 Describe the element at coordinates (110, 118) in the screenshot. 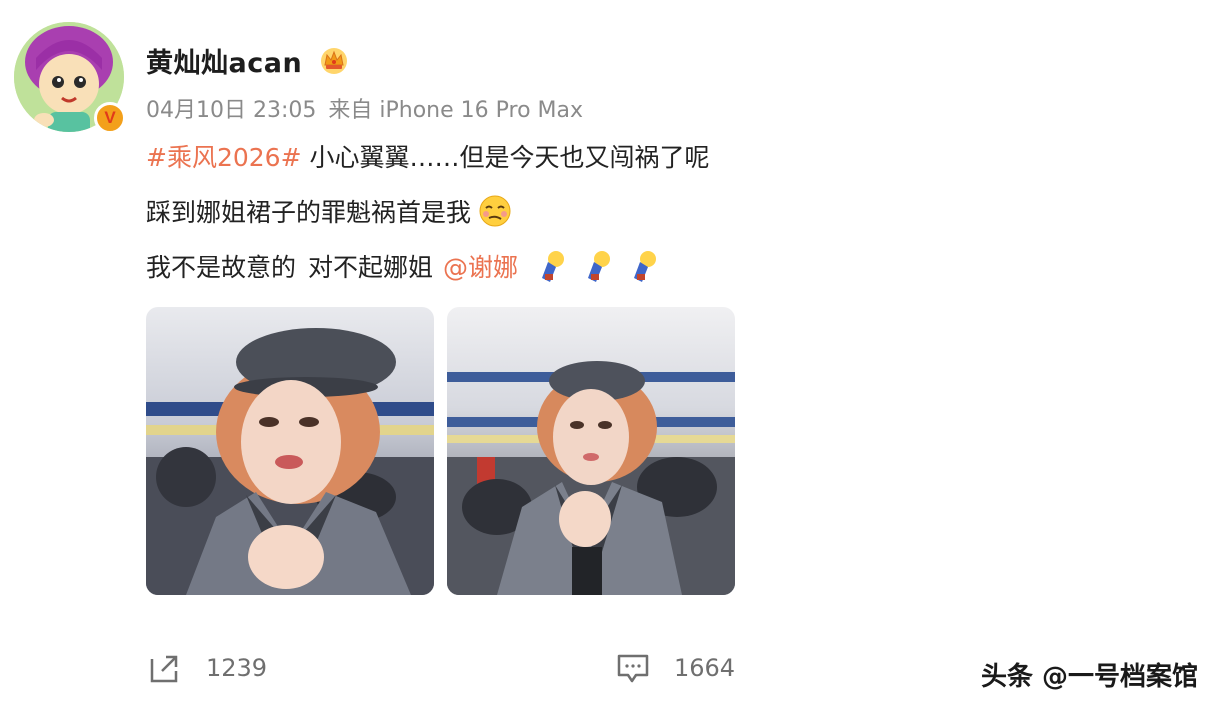

I see `verified-badge-icon: V` at that location.